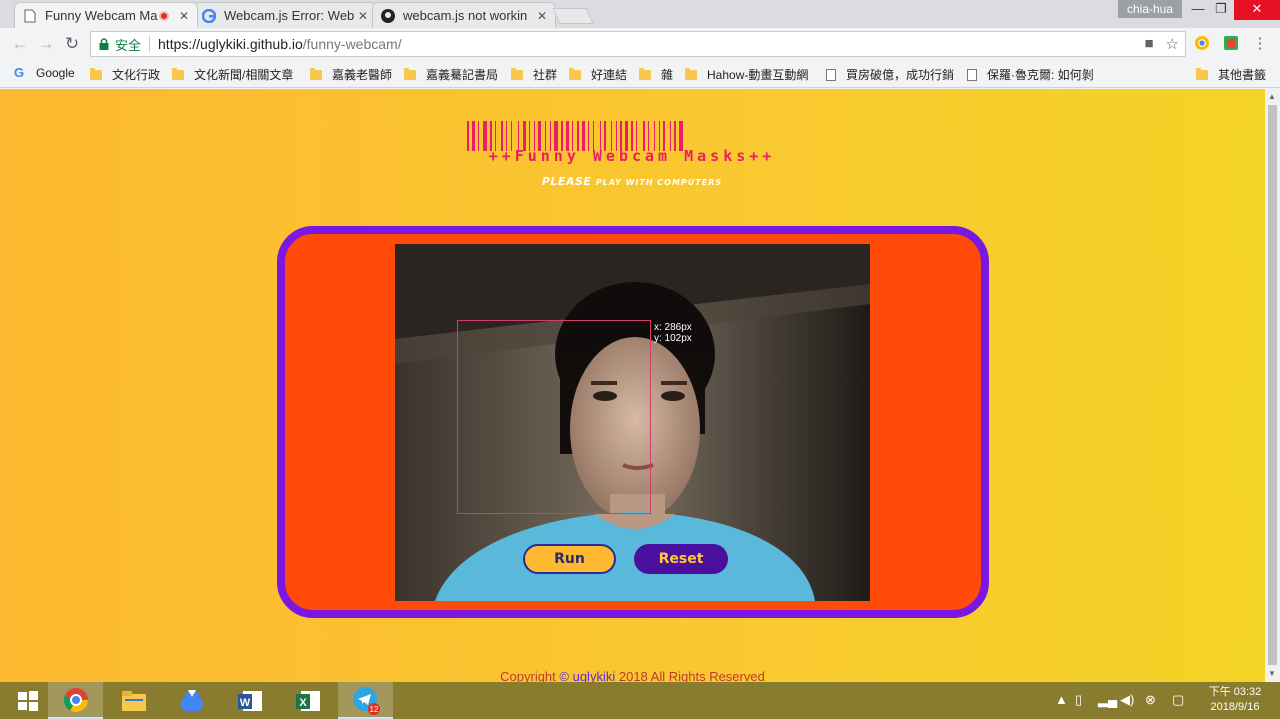 The height and width of the screenshot is (719, 1280). Describe the element at coordinates (1127, 700) in the screenshot. I see `volume-icon: ◀)` at that location.